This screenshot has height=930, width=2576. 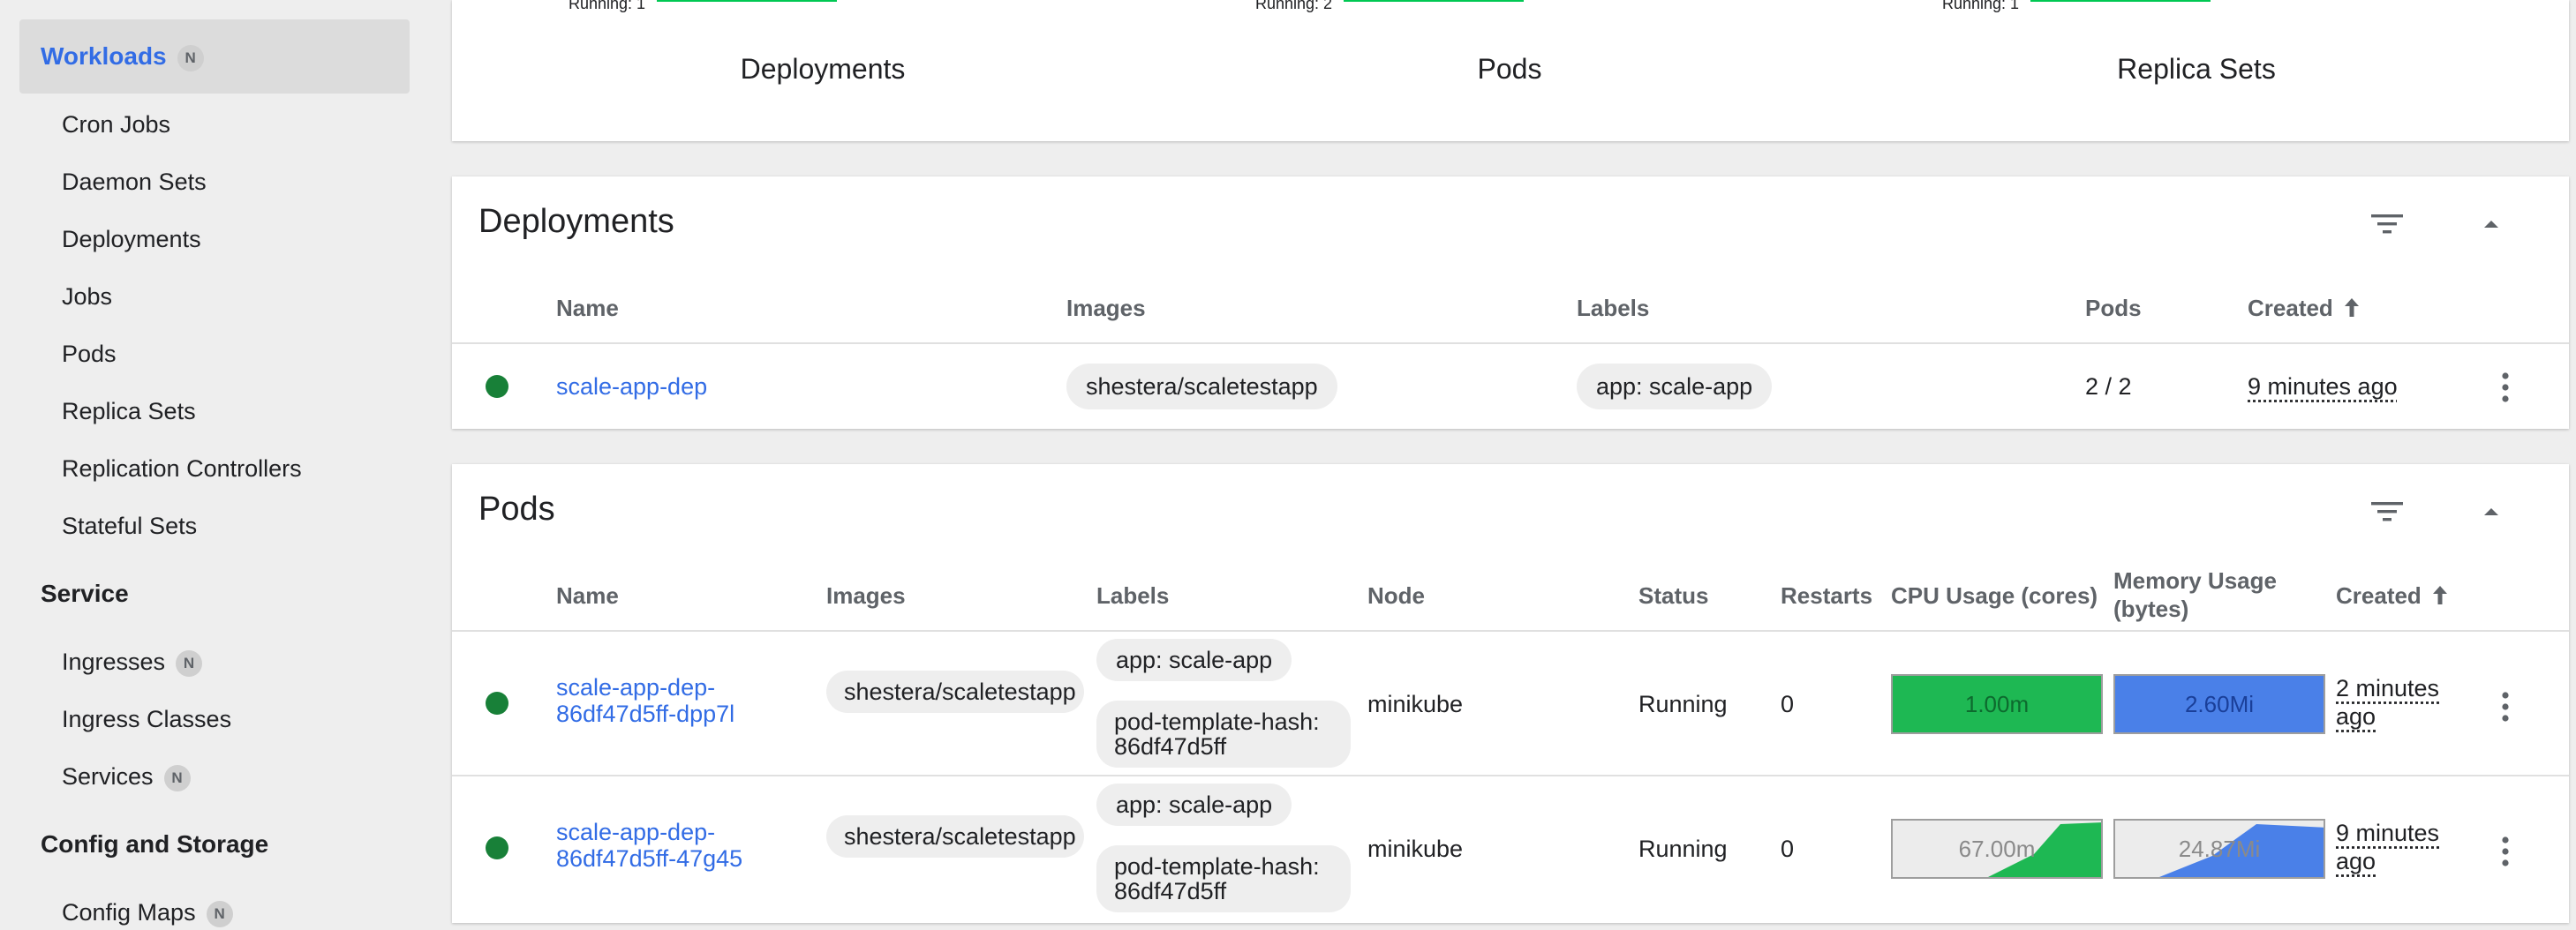 What do you see at coordinates (1674, 595) in the screenshot?
I see `column-header-status: Status` at bounding box center [1674, 595].